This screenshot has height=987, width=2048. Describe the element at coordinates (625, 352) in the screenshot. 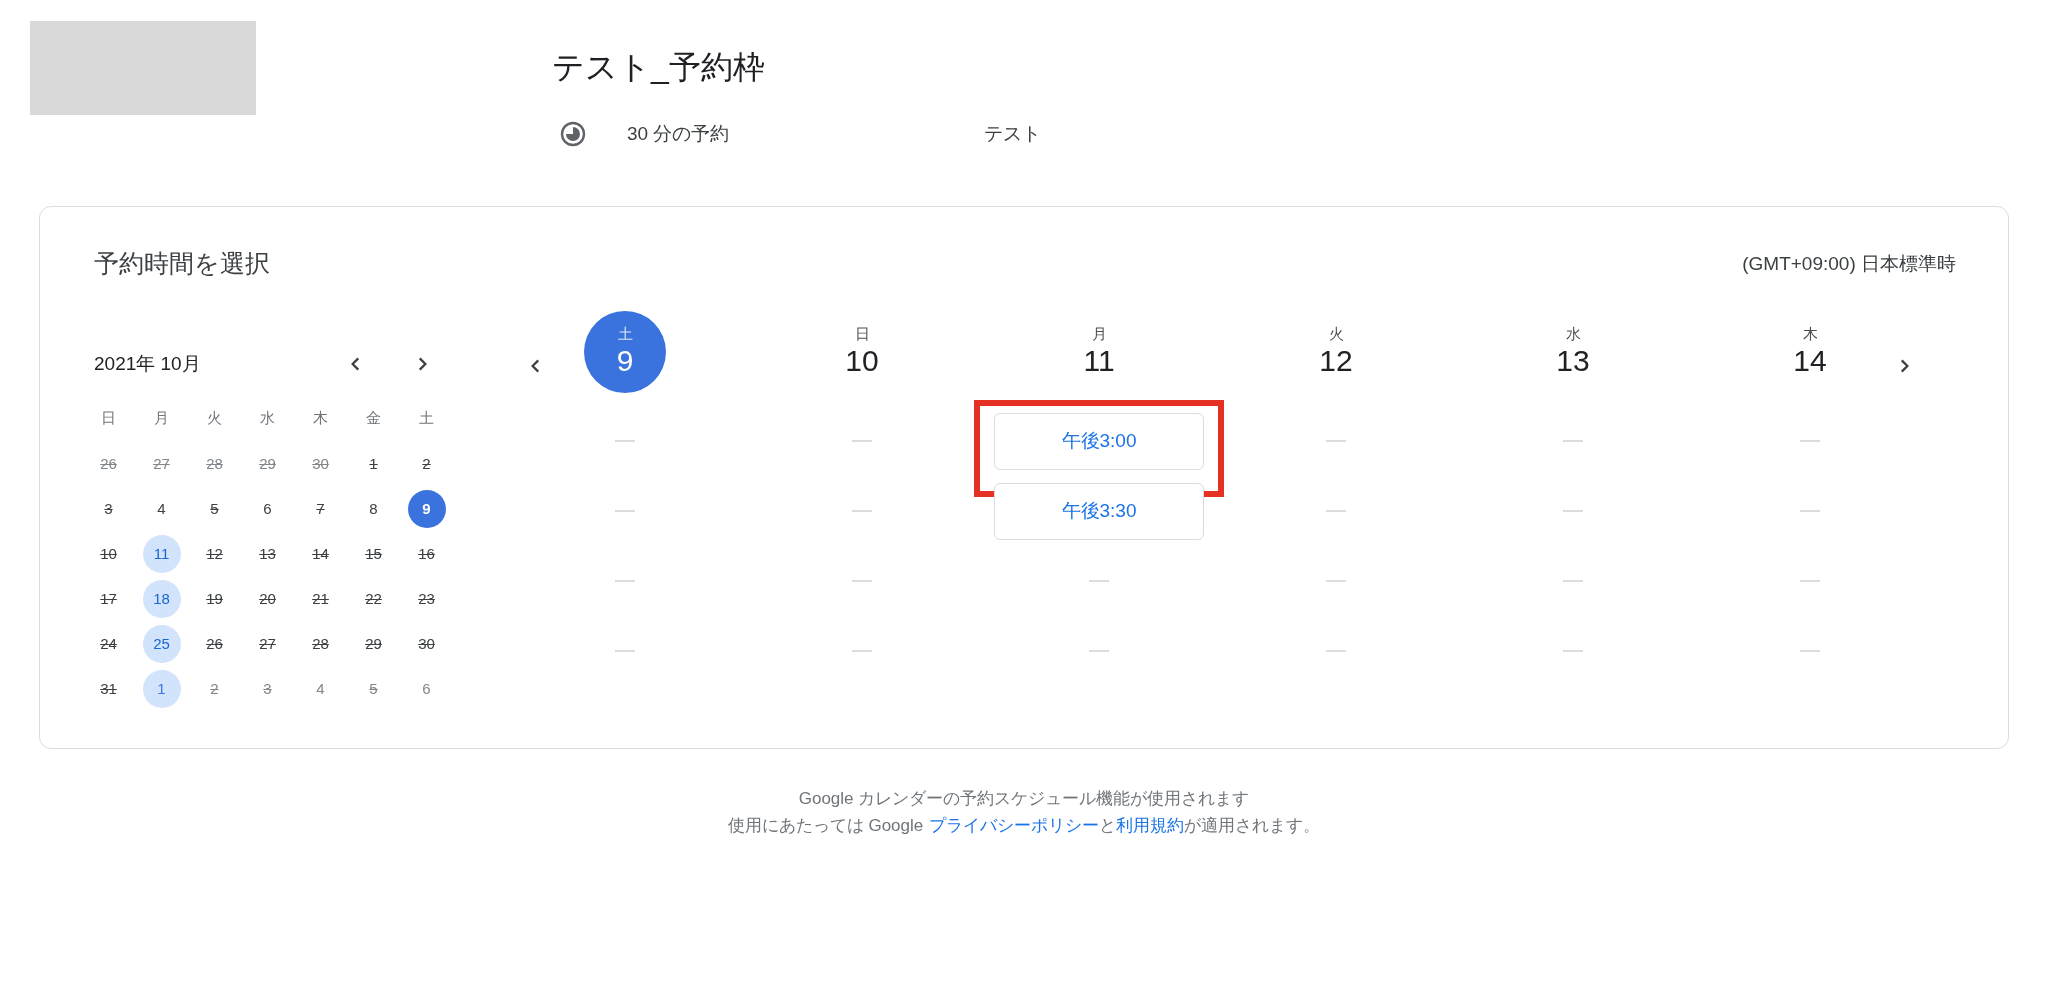

I see `day-column-header: 土 9` at that location.